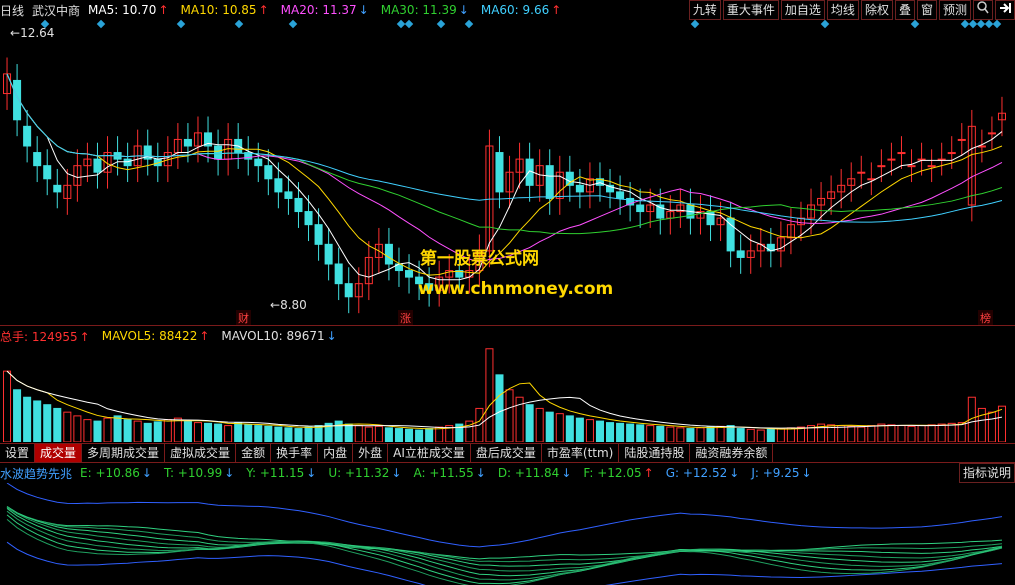 This screenshot has height=585, width=1015. Describe the element at coordinates (655, 453) in the screenshot. I see `tab-11: 陆股通持股` at that location.